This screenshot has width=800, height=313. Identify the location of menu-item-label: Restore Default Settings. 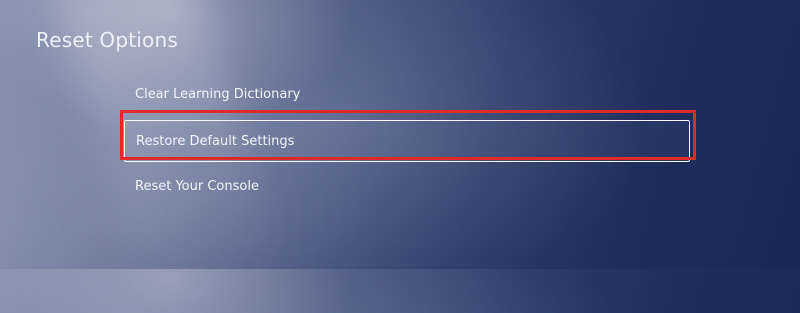
(215, 141).